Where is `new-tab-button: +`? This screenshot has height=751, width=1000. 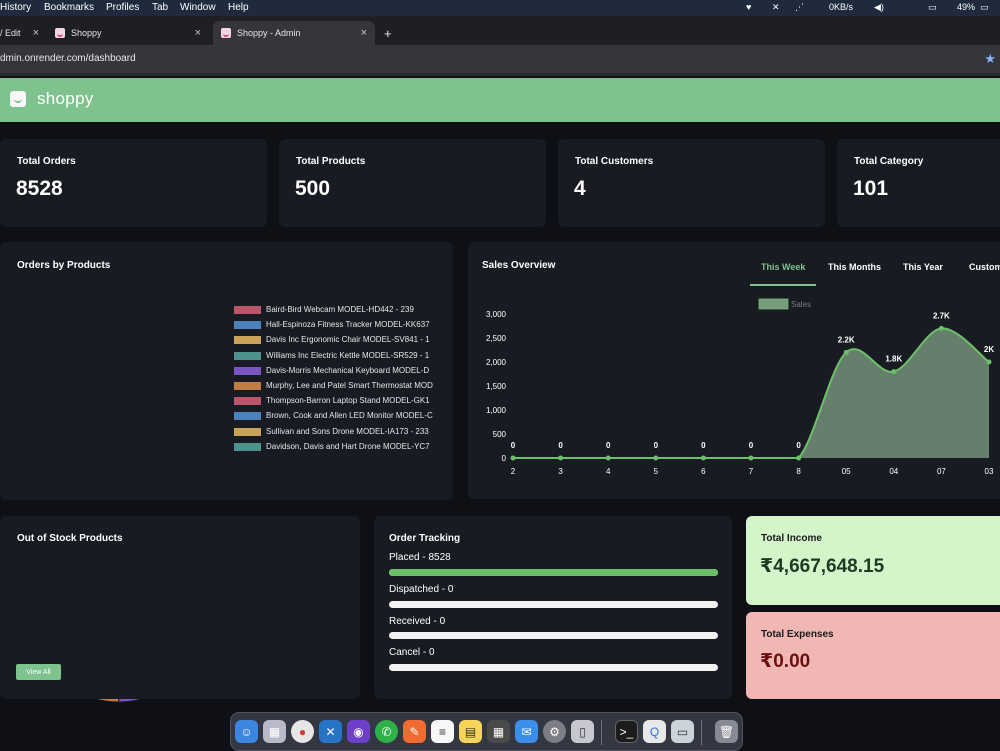
new-tab-button: + is located at coordinates (391, 33).